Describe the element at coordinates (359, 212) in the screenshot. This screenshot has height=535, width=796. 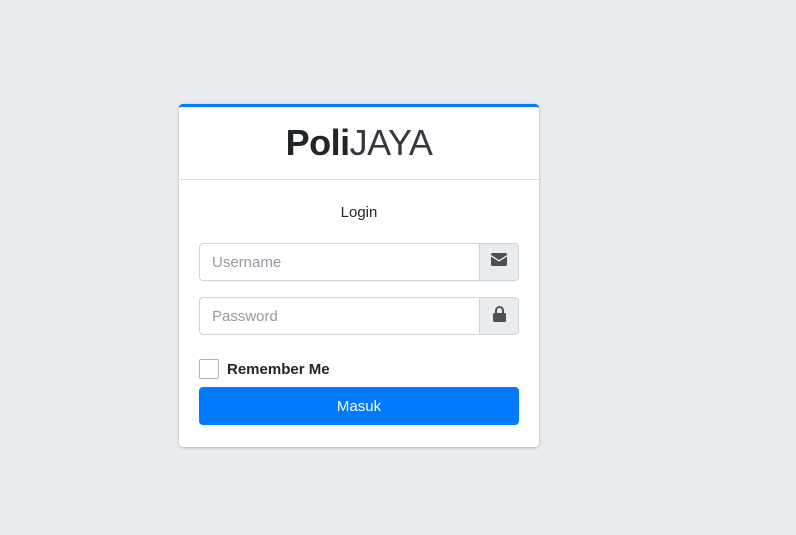
I see `login-box-message: Login` at that location.